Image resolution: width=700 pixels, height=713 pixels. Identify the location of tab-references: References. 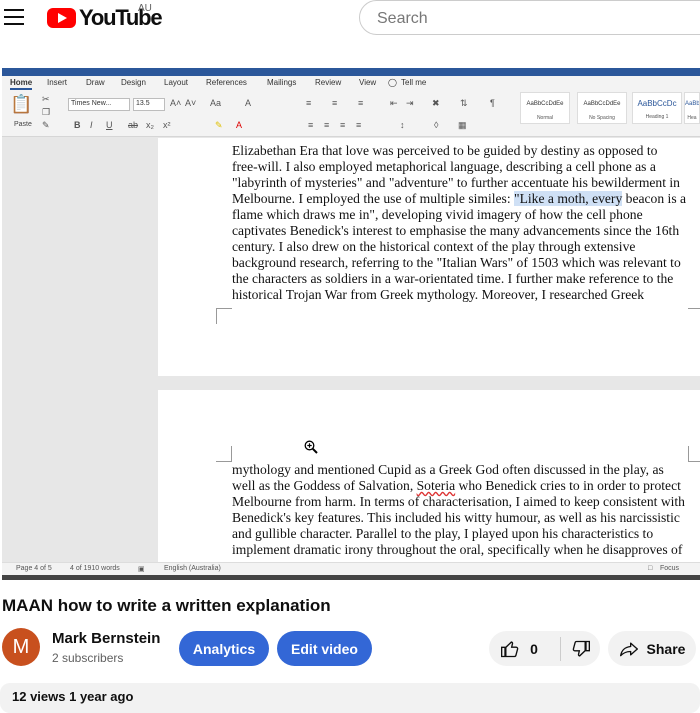
(226, 82).